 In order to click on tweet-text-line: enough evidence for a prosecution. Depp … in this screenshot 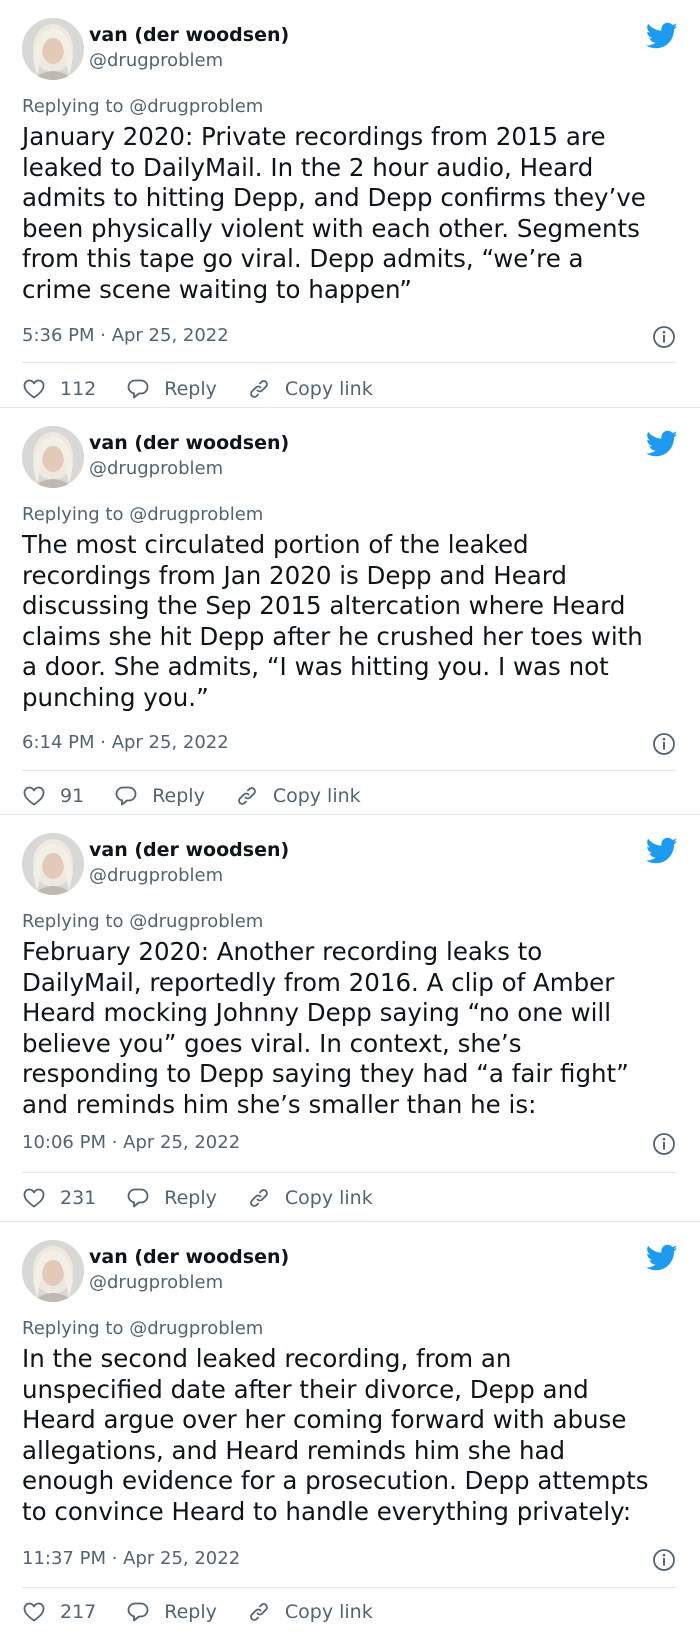, I will do `click(335, 1480)`.